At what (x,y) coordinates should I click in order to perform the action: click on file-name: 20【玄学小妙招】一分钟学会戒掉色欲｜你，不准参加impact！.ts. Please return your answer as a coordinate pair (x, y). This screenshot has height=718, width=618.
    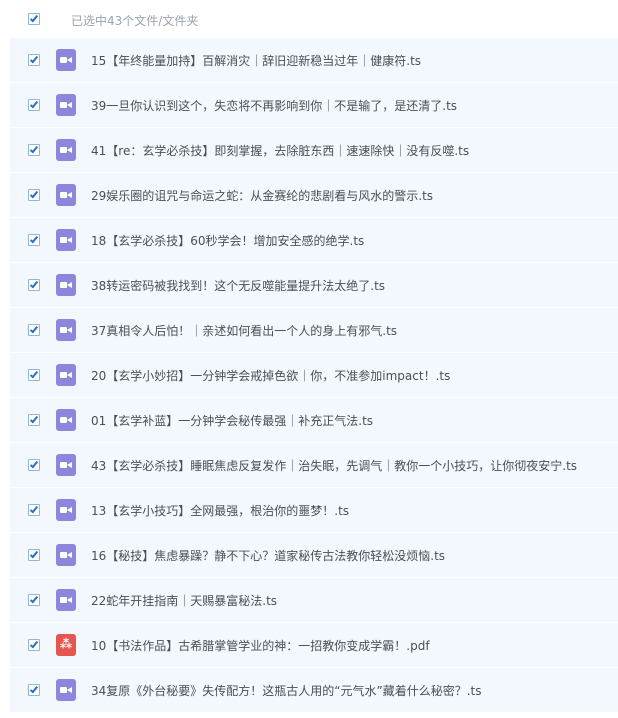
    Looking at the image, I should click on (270, 375).